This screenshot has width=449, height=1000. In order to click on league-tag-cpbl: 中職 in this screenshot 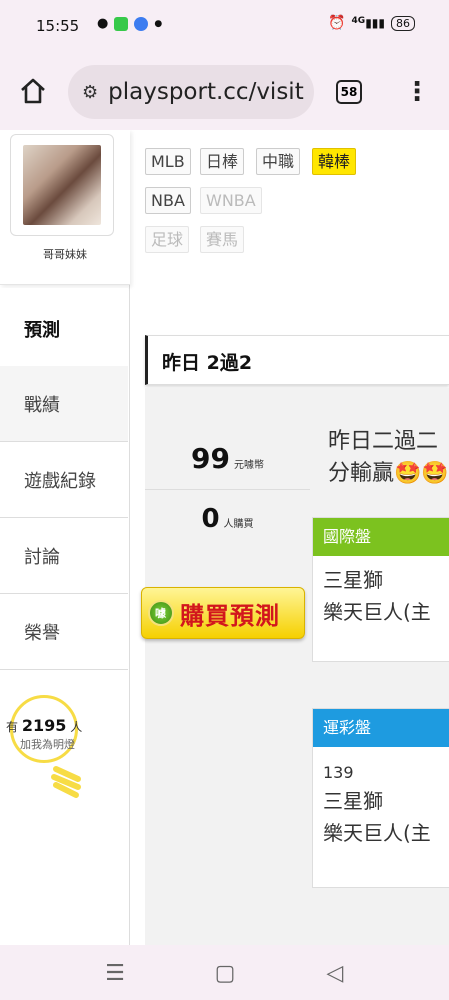, I will do `click(278, 161)`.